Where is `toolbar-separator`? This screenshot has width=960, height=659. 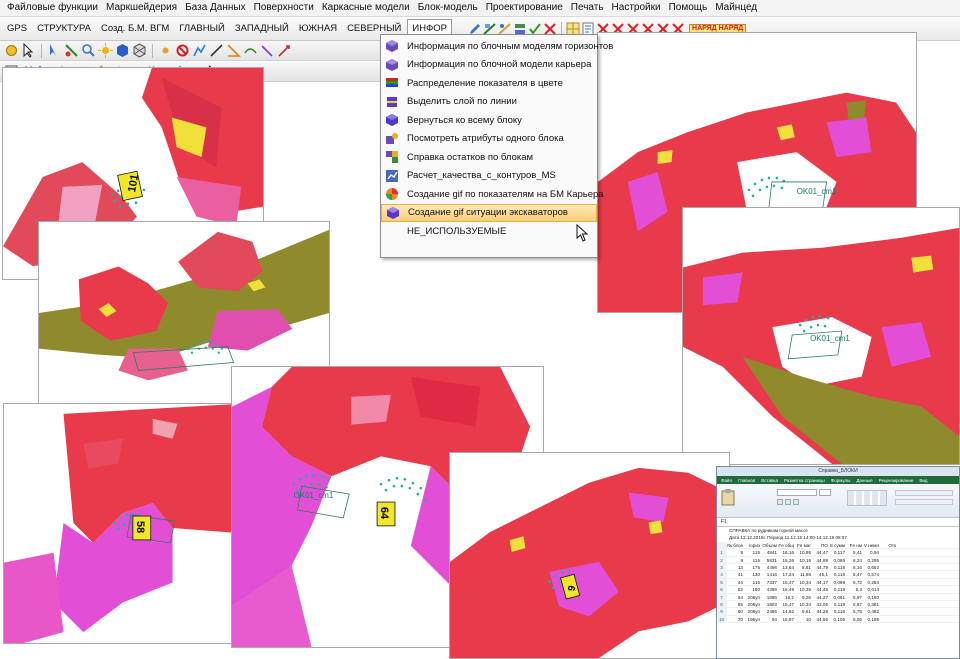 toolbar-separator is located at coordinates (41, 50).